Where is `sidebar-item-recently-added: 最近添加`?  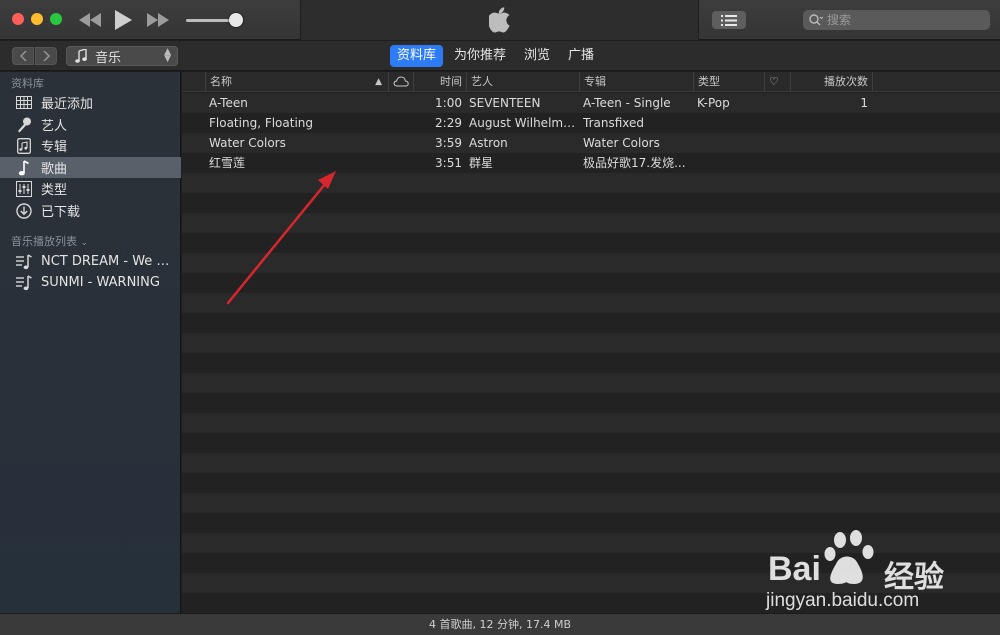
sidebar-item-recently-added: 最近添加 is located at coordinates (90, 102).